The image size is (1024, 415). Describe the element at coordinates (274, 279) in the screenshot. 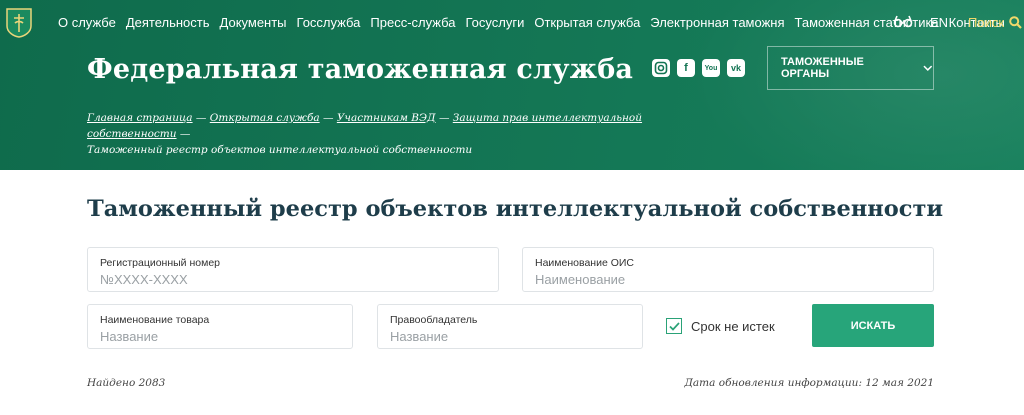

I see `reg-number-input` at that location.